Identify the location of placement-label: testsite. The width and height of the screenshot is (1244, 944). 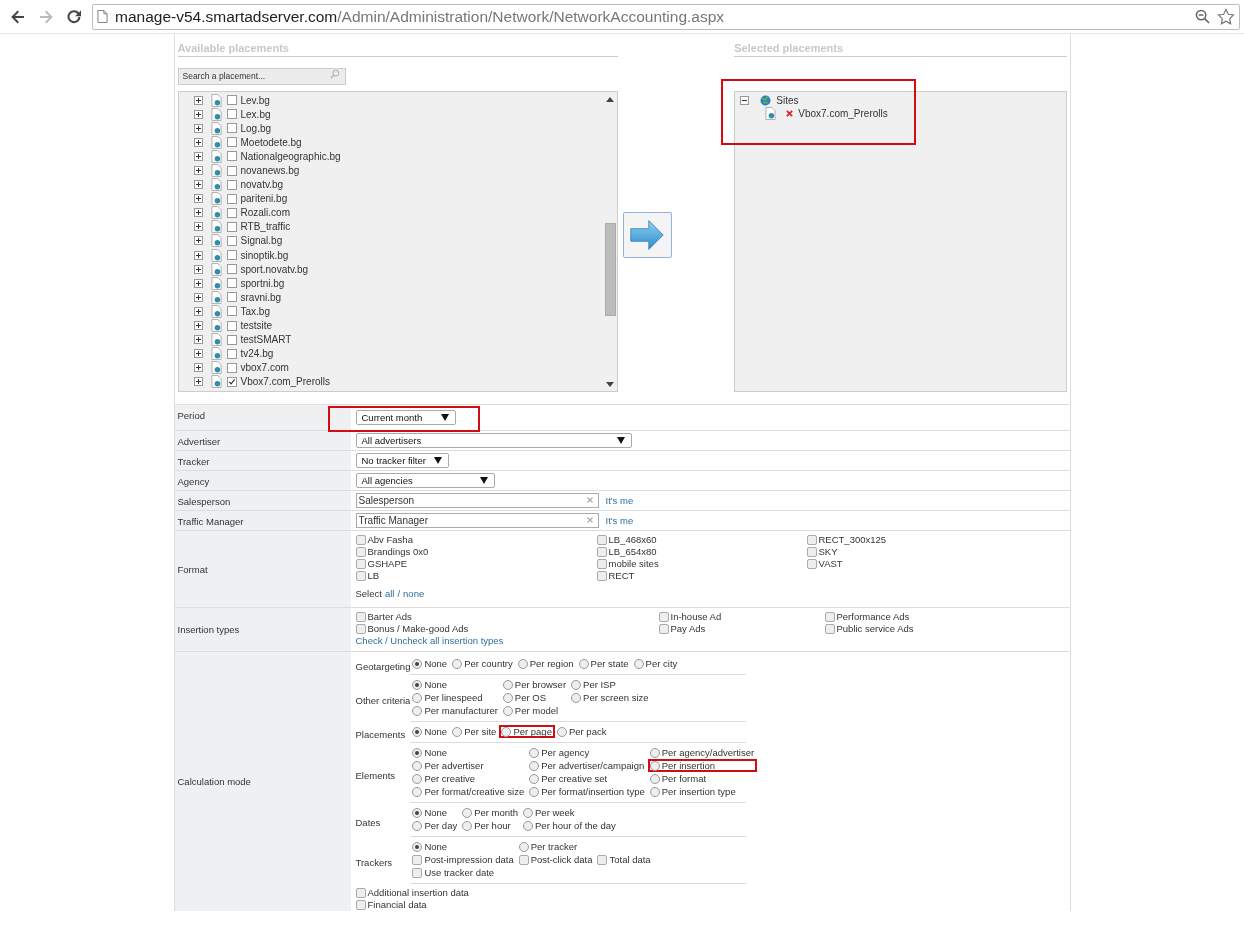
(256, 326).